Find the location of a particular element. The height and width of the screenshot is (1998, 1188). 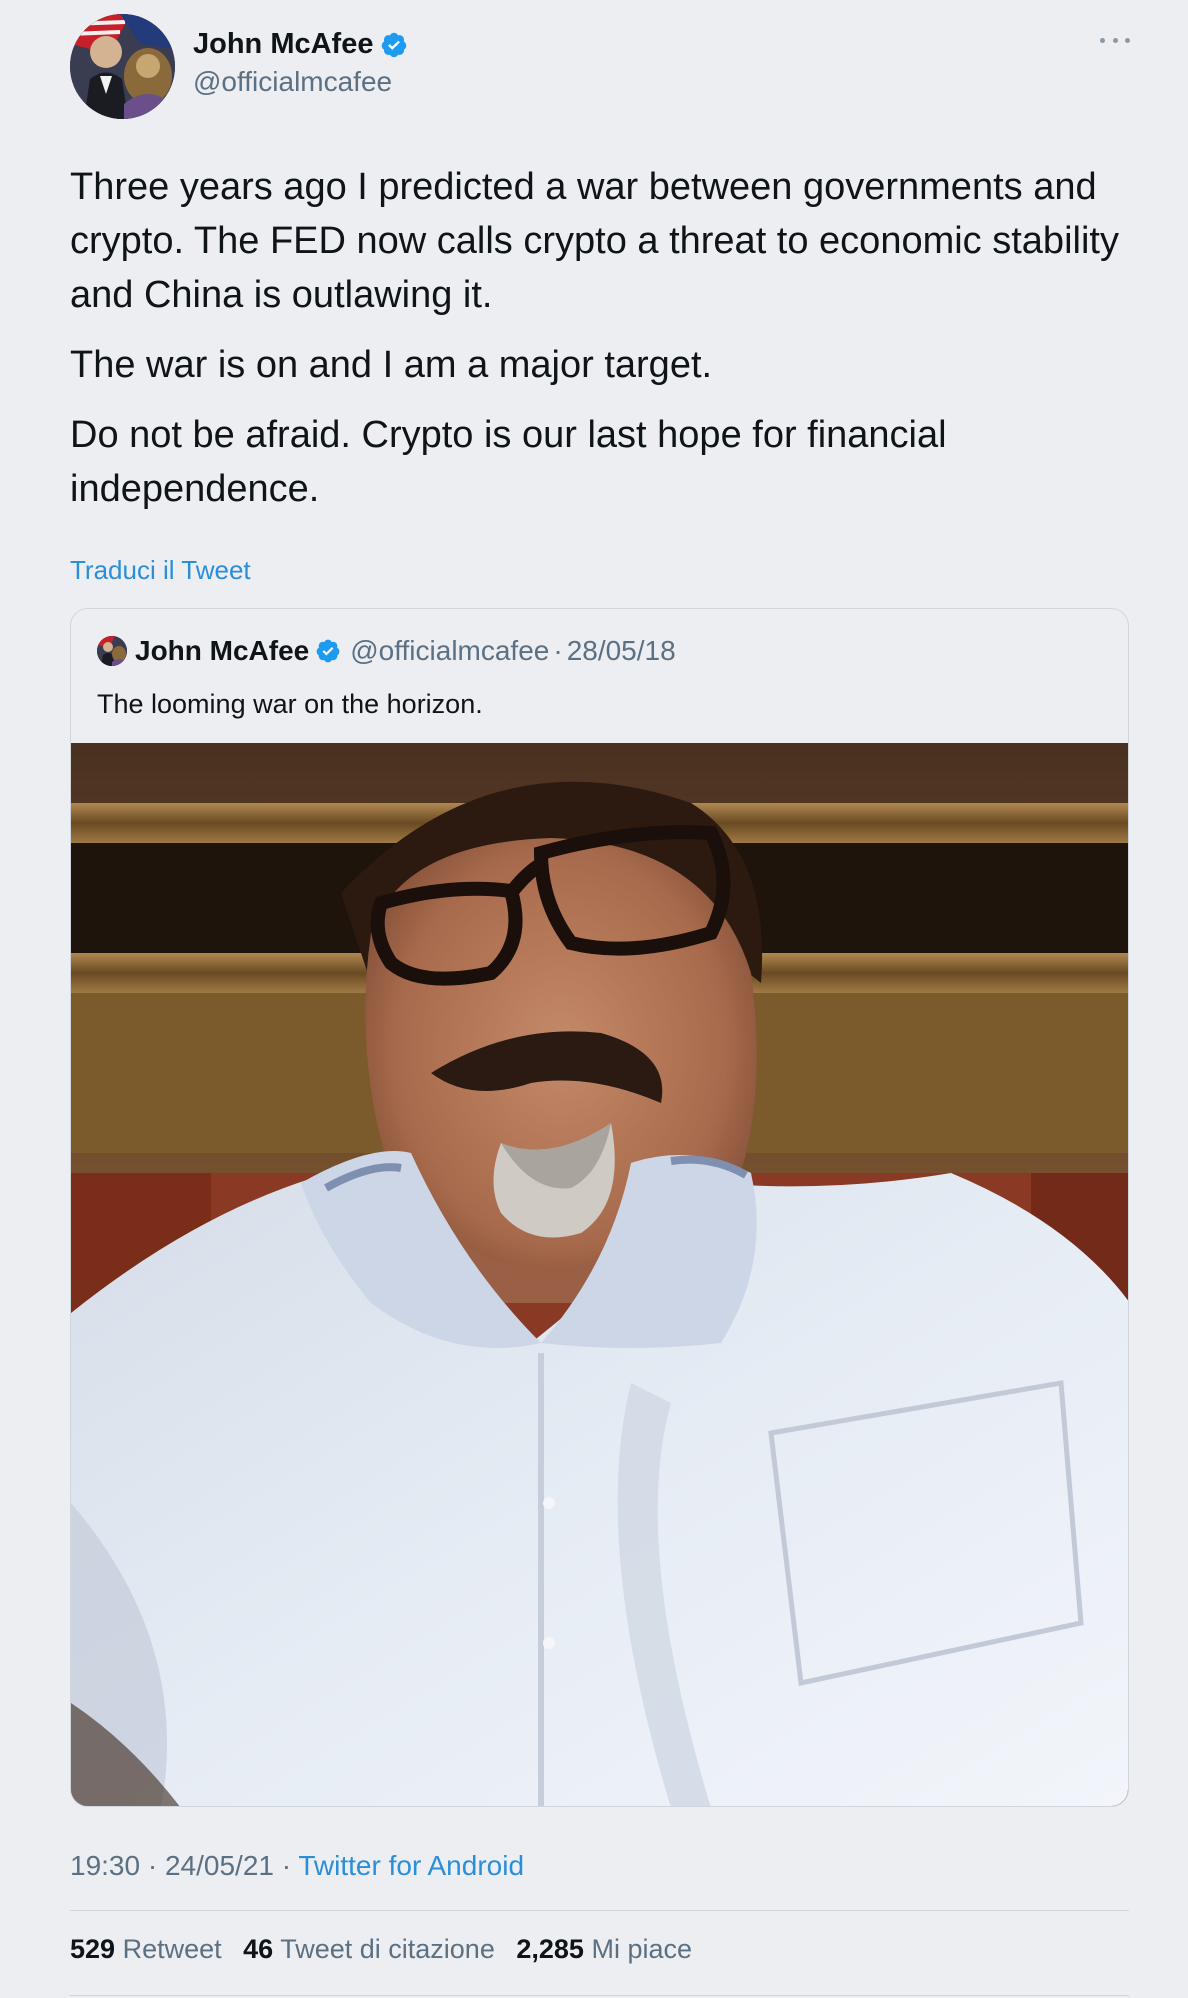

quoted-tweet-header: John McAfee @officialmcafee · 28/05/18 is located at coordinates (386, 651).